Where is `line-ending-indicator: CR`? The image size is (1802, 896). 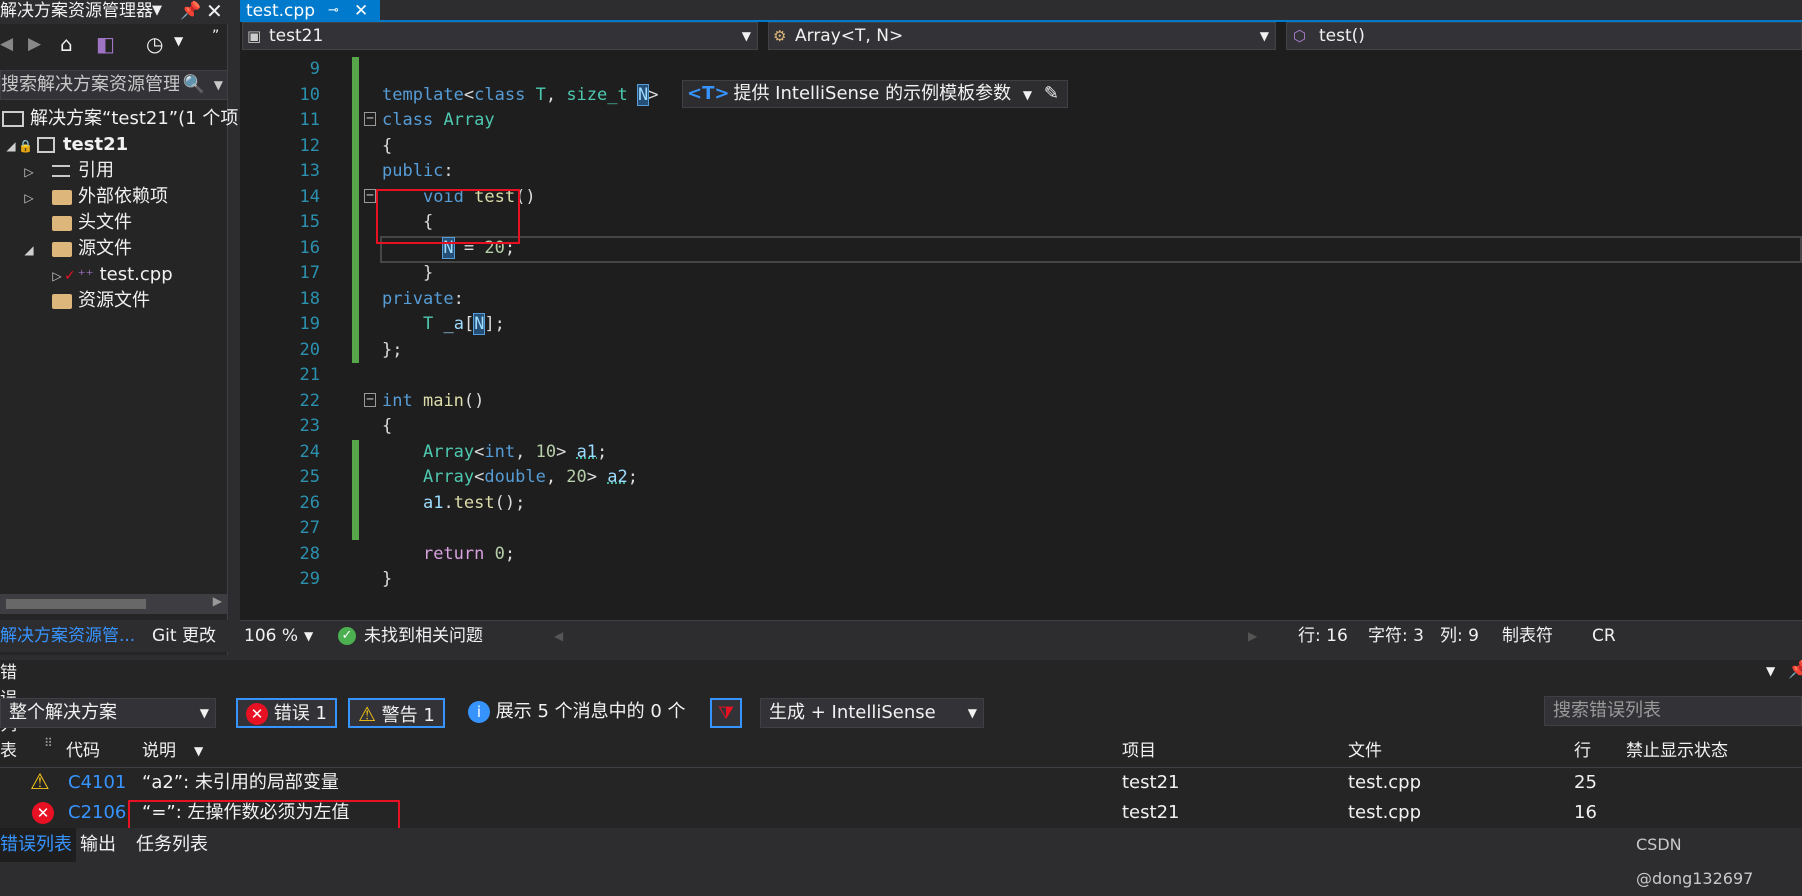
line-ending-indicator: CR is located at coordinates (1604, 636).